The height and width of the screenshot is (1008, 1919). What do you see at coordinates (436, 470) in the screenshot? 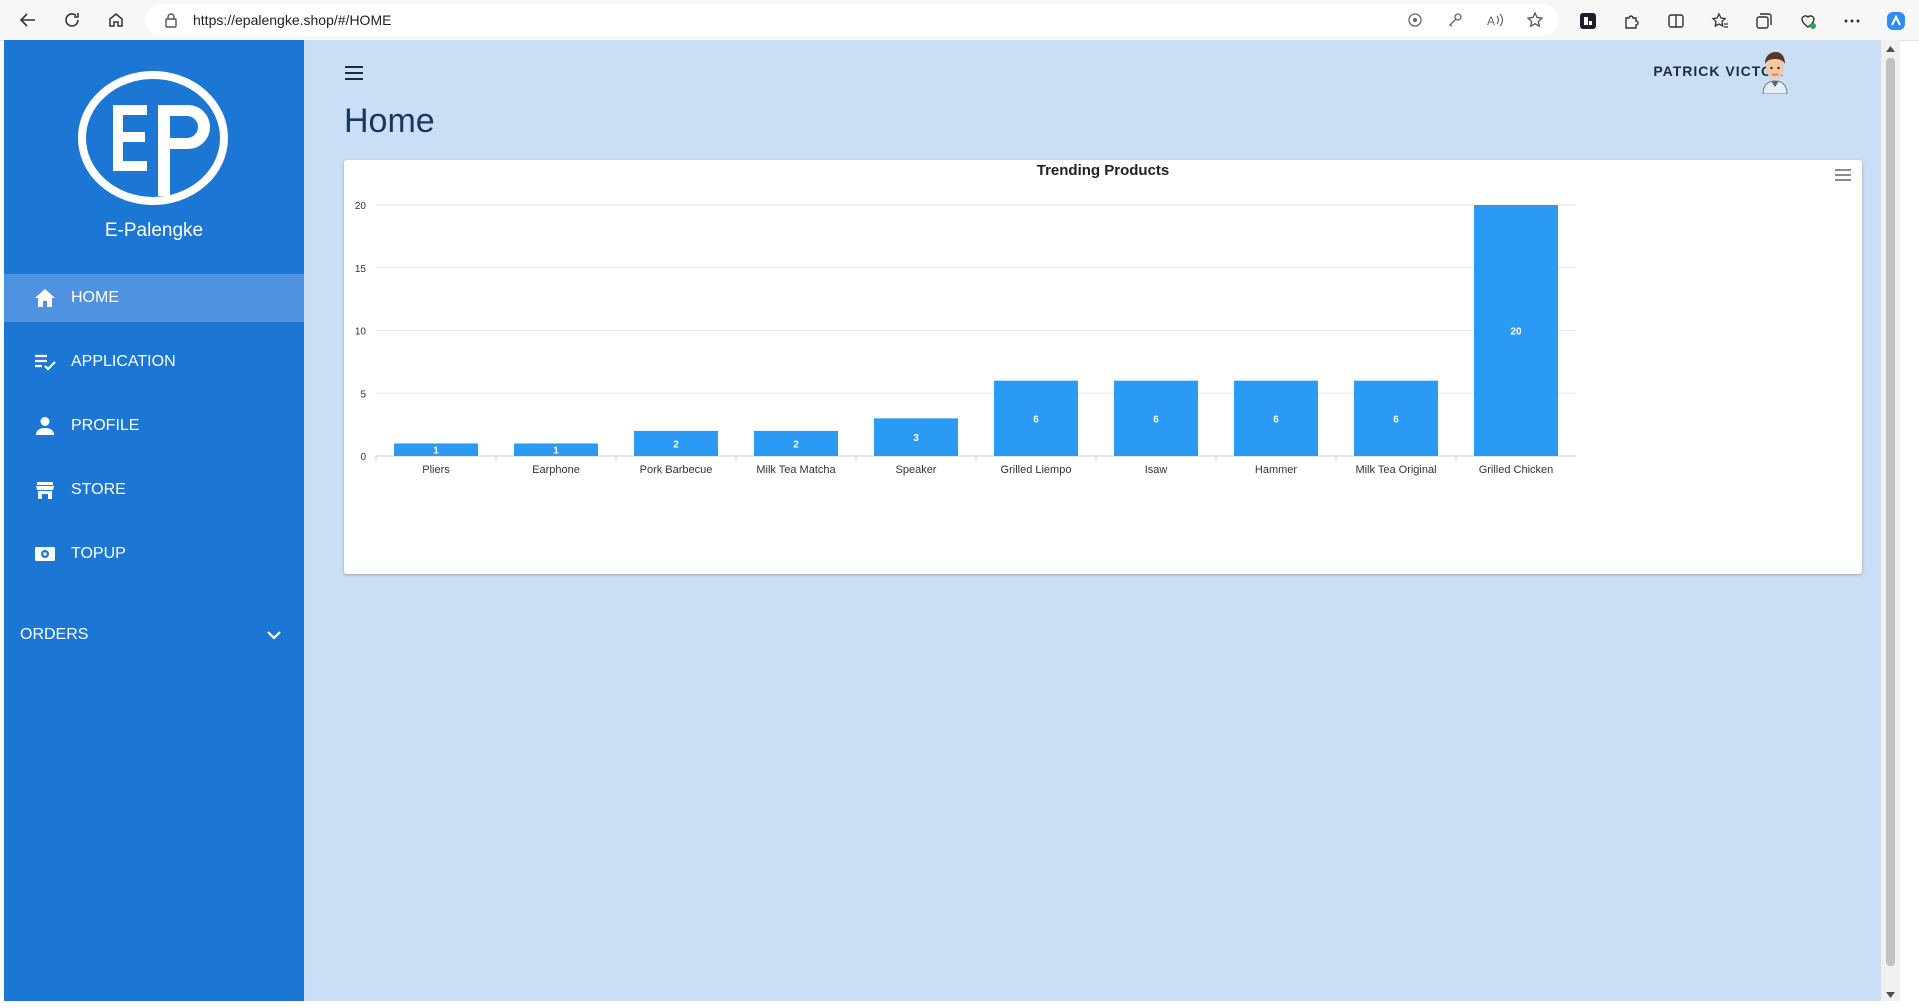
I see `x-tick-label: Pliers` at bounding box center [436, 470].